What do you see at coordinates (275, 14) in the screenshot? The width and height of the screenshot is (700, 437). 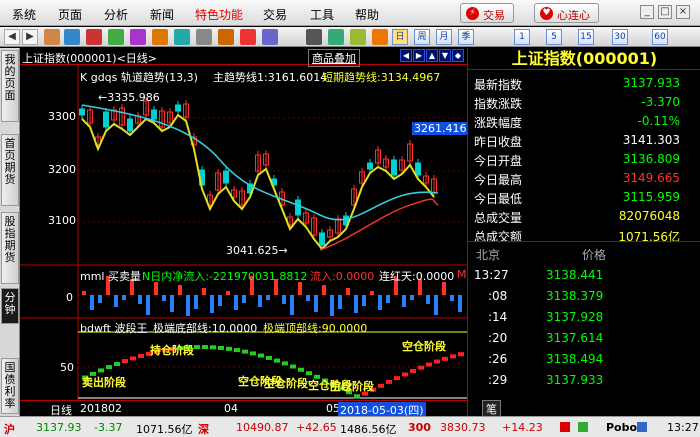 I see `menu-trade: 交易` at bounding box center [275, 14].